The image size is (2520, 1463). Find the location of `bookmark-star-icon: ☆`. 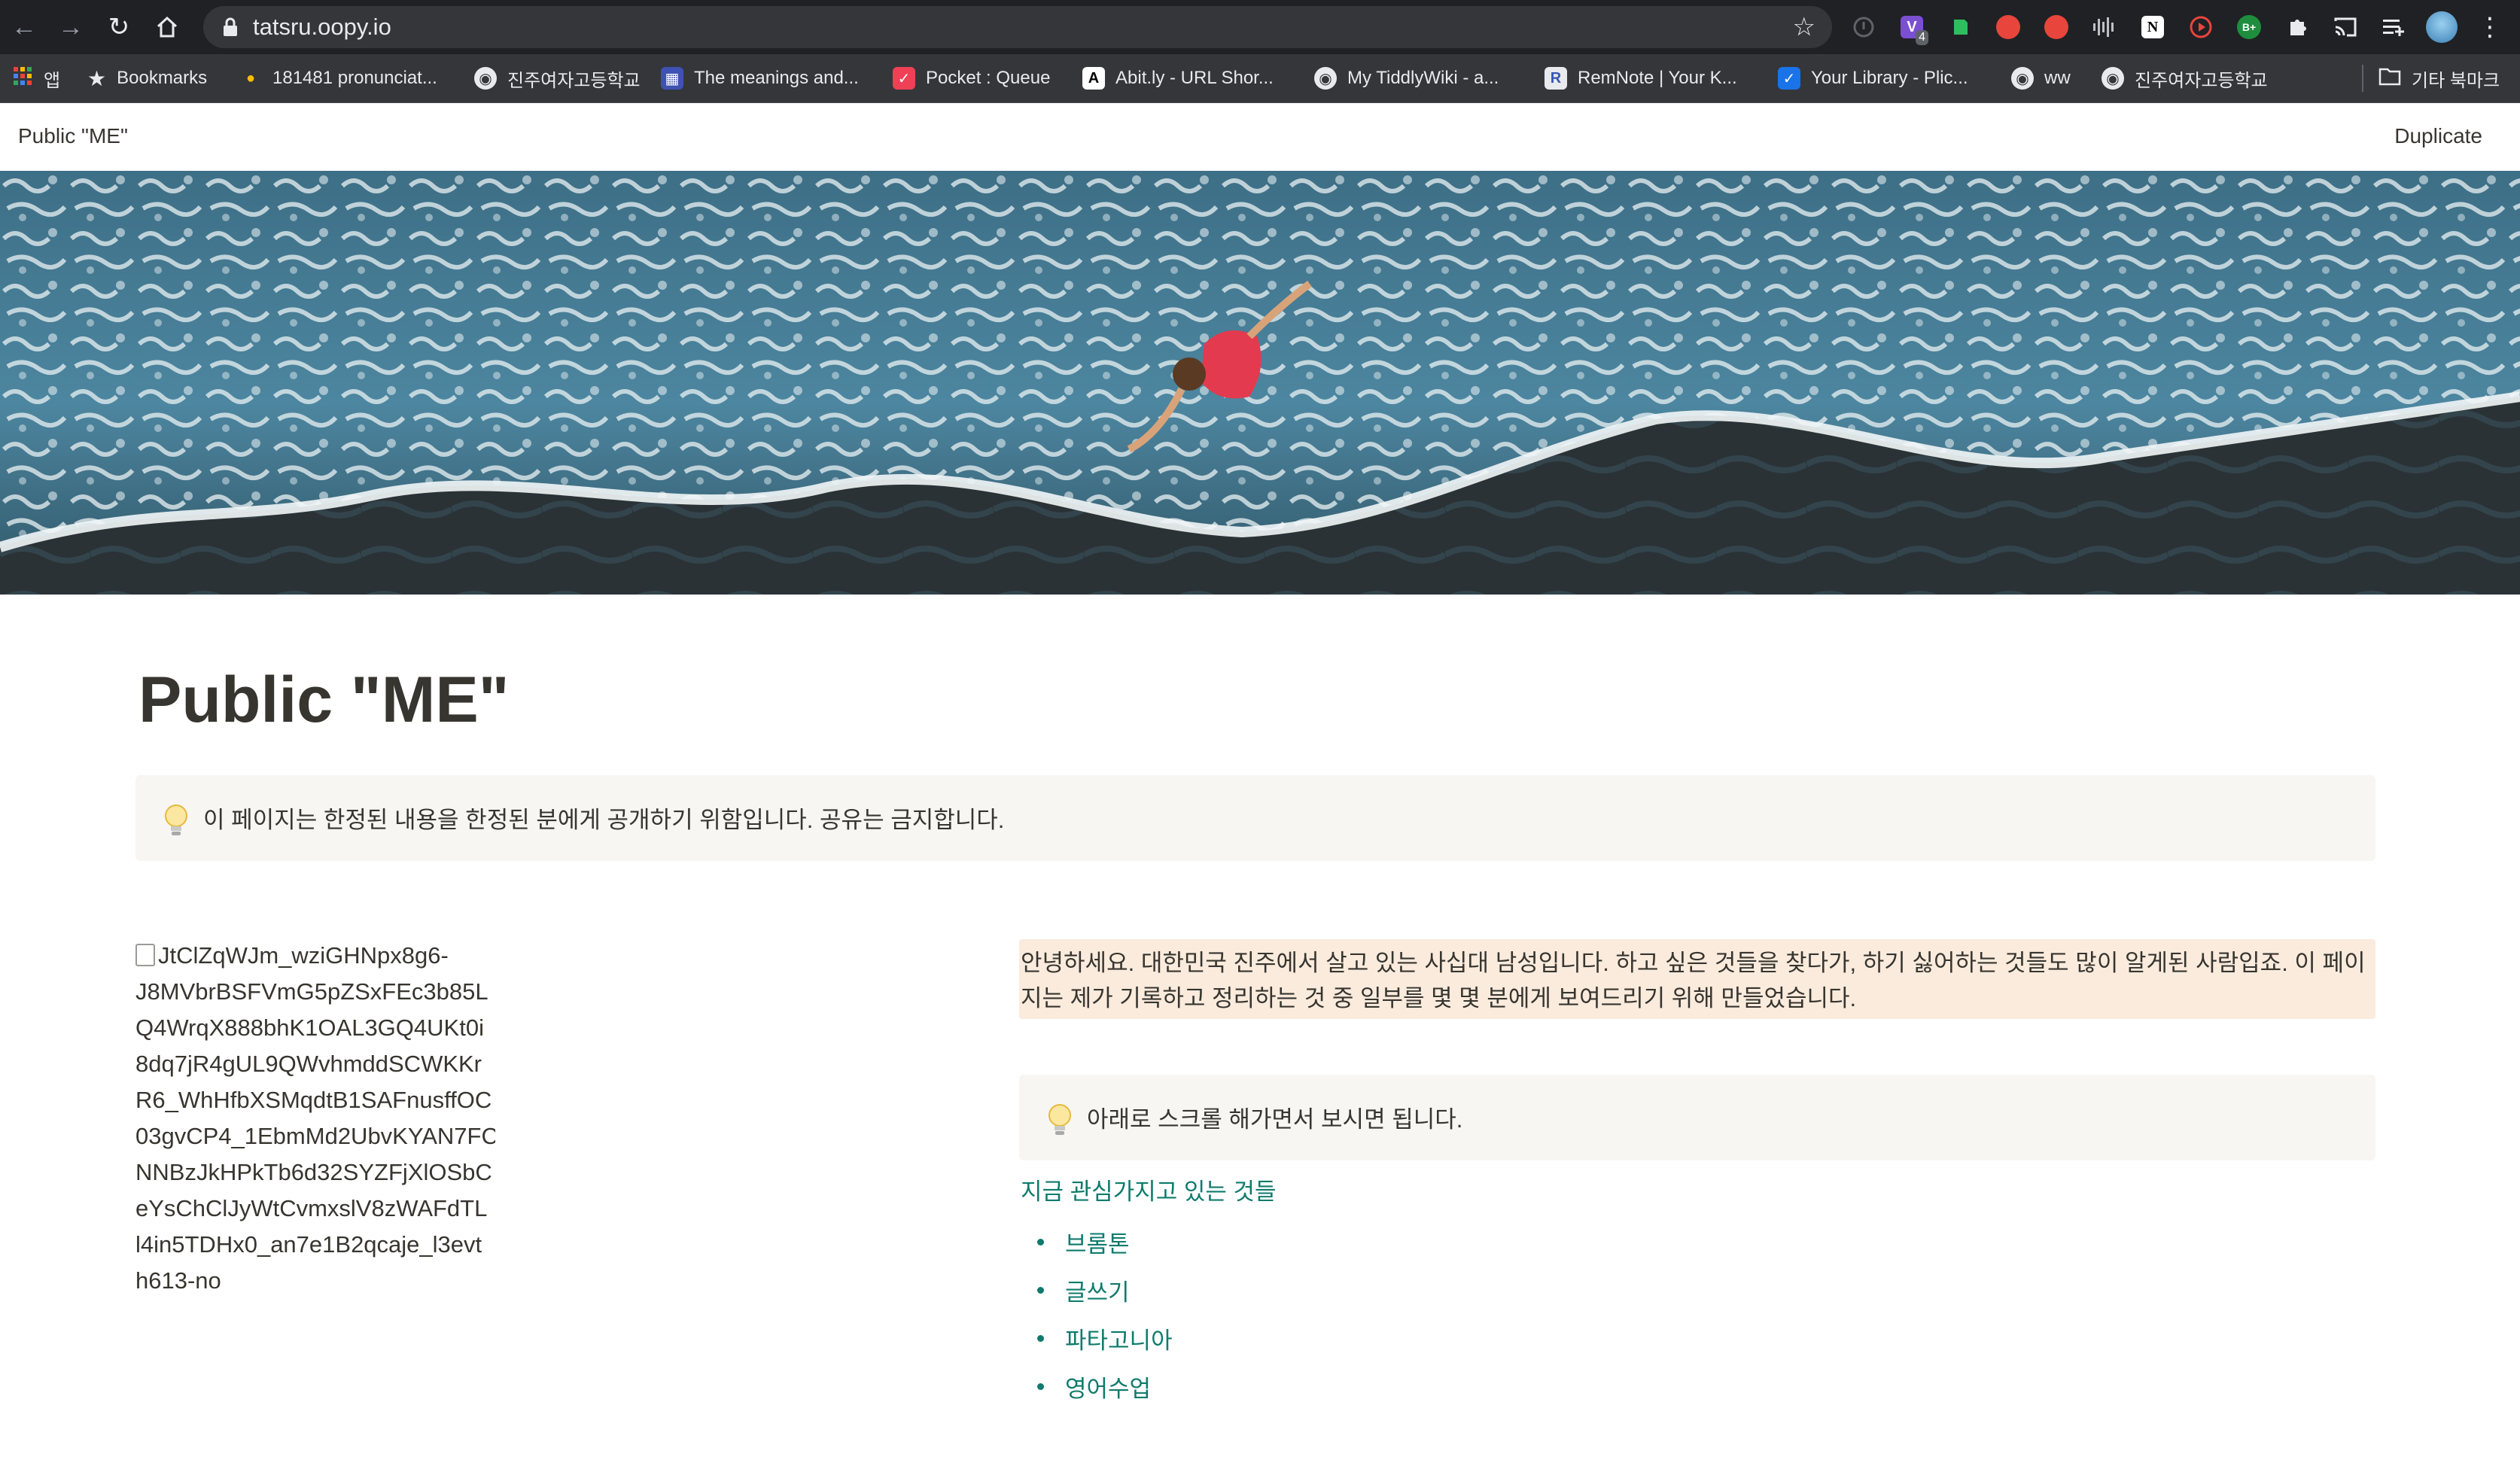

bookmark-star-icon: ☆ is located at coordinates (1804, 27).